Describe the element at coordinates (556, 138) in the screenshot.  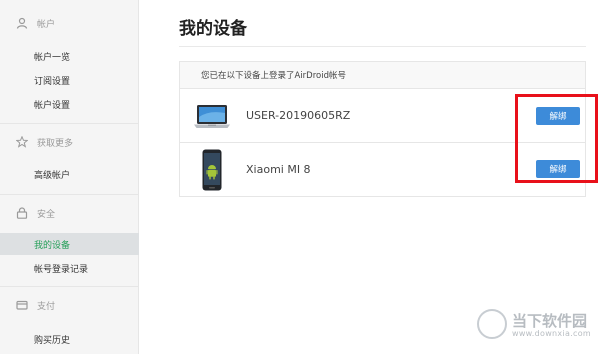
I see `highlight-box` at that location.